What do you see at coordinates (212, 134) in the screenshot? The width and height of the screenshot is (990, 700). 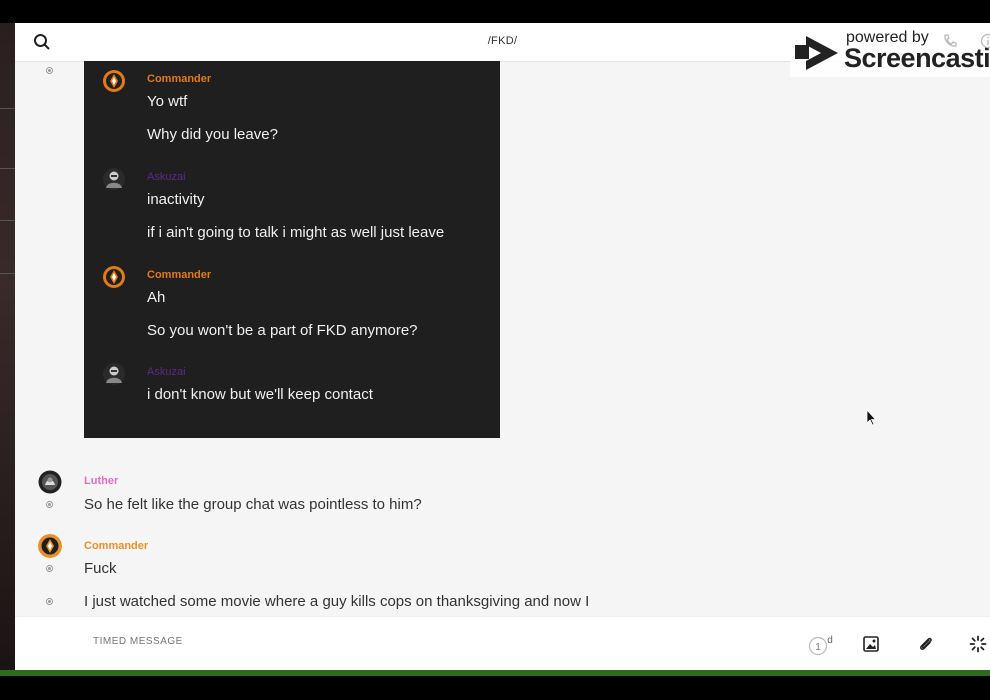 I see `screenshot-line: Why did you leave?` at bounding box center [212, 134].